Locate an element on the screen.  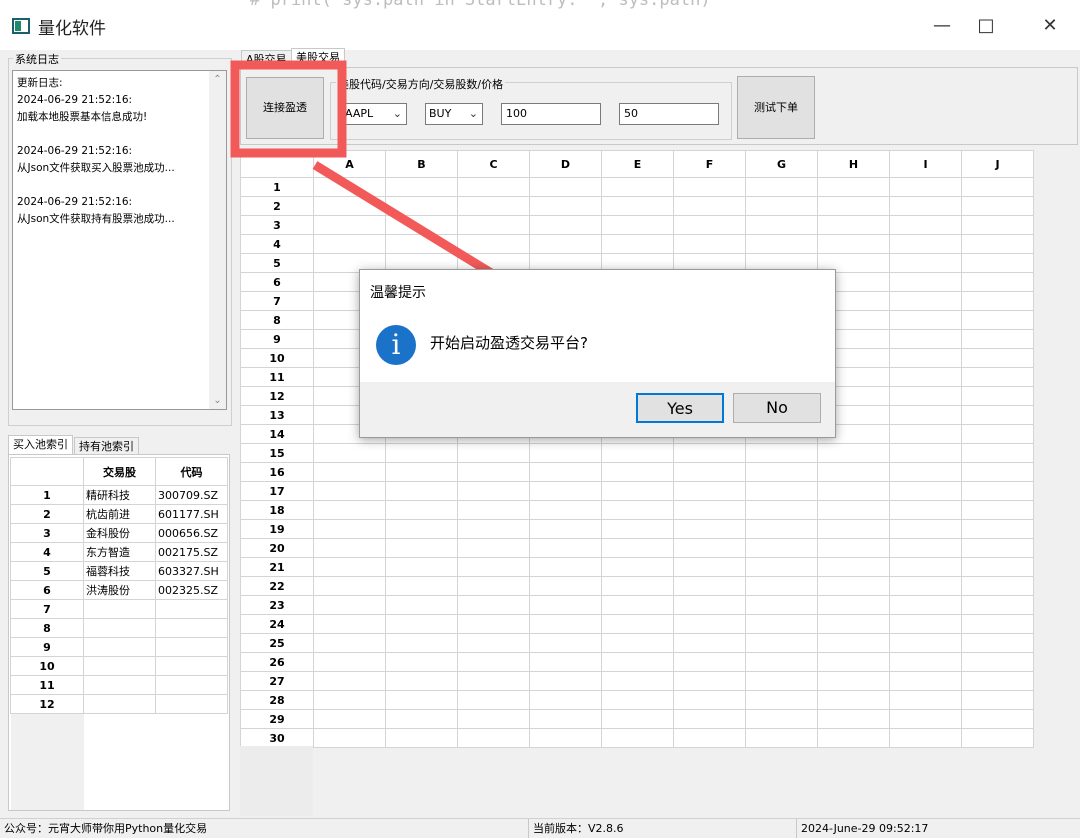
dialog-title: 温馨提示 is located at coordinates (398, 293).